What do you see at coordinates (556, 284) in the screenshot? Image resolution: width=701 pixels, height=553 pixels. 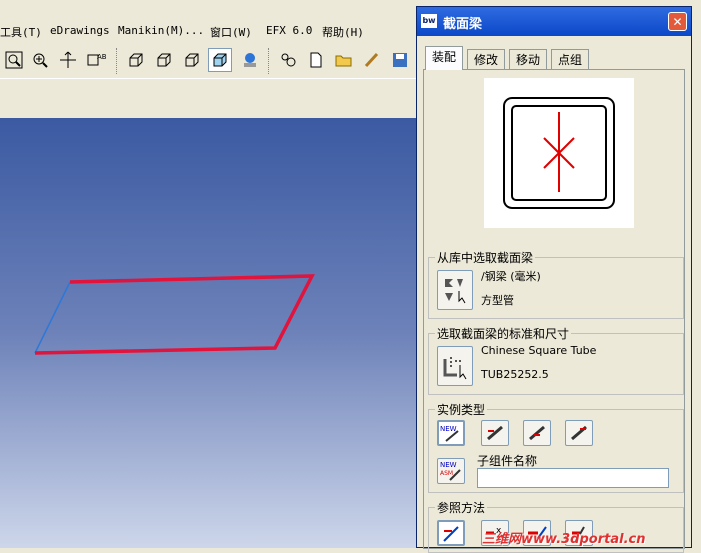 I see `library-group: 从库中选取截面梁 /钢梁 (毫米) 方型管` at bounding box center [556, 284].